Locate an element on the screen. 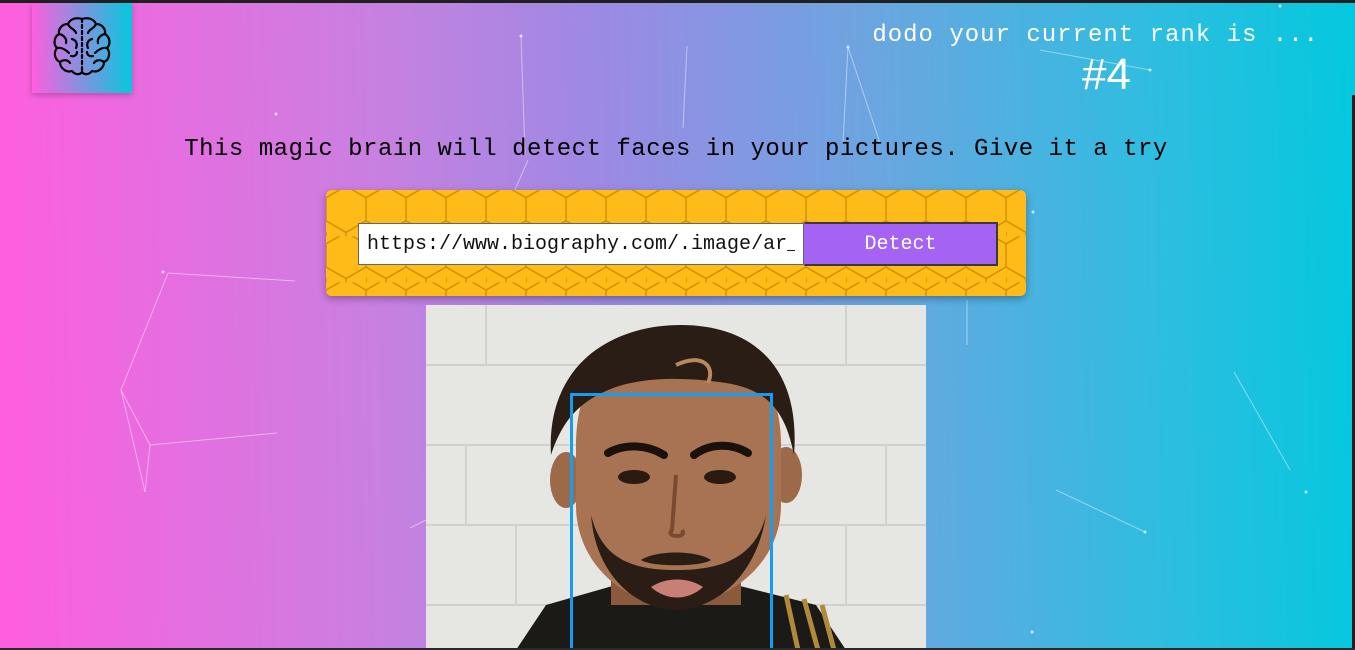  image-link-form: Detect is located at coordinates (676, 243).